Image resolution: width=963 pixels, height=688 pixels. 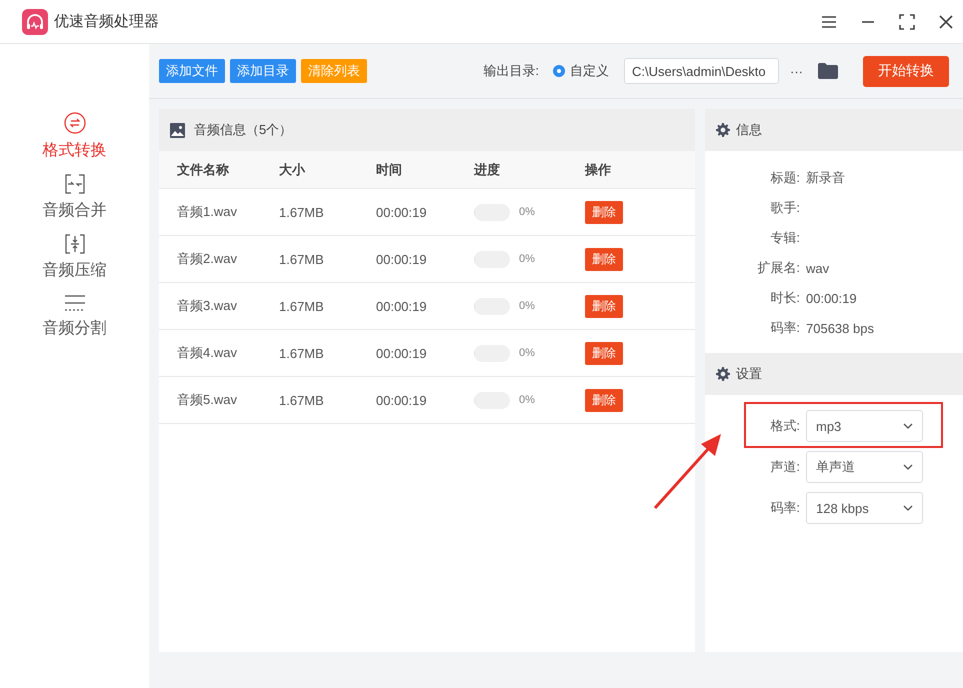 I want to click on table-cell-text: 音频3.wav, so click(x=207, y=306).